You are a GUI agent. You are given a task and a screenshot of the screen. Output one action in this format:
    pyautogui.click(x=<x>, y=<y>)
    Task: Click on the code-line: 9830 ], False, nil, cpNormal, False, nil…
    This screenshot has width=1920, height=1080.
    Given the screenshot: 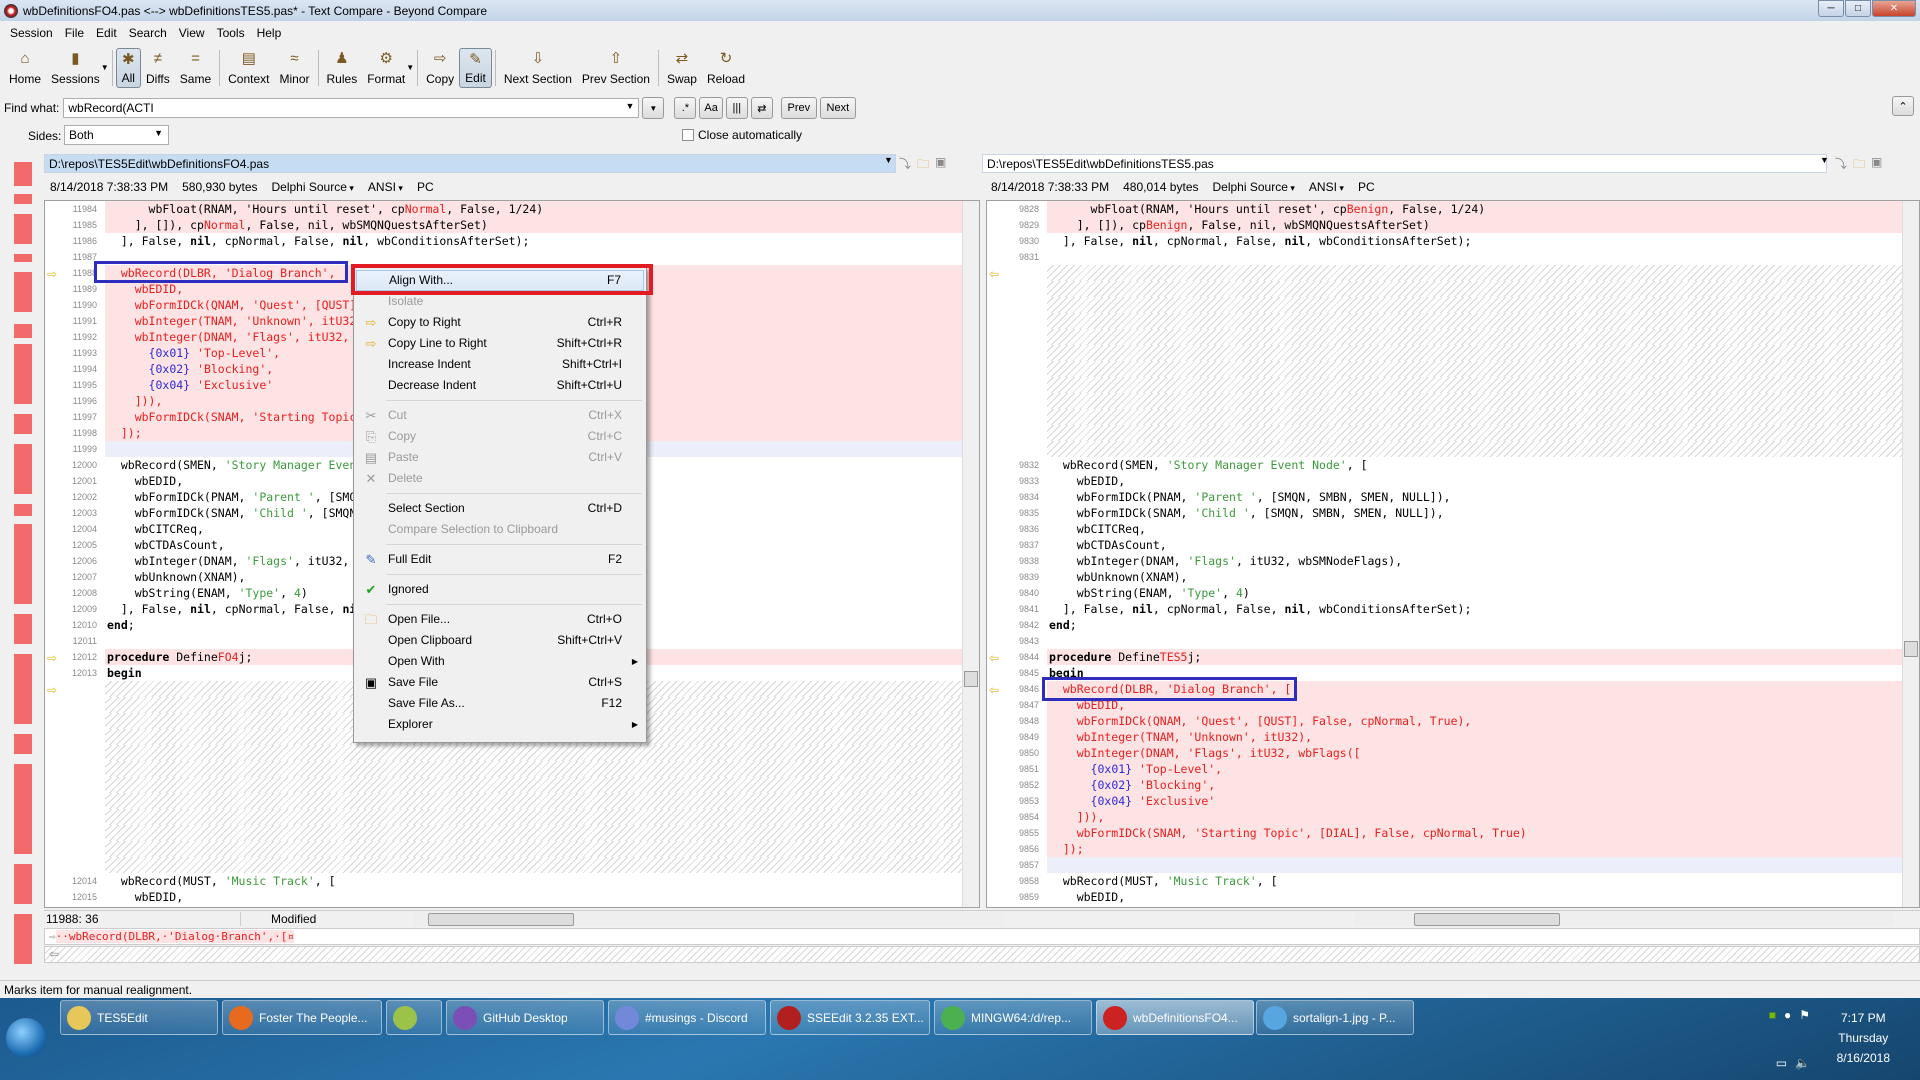 What is the action you would take?
    pyautogui.click(x=1453, y=241)
    